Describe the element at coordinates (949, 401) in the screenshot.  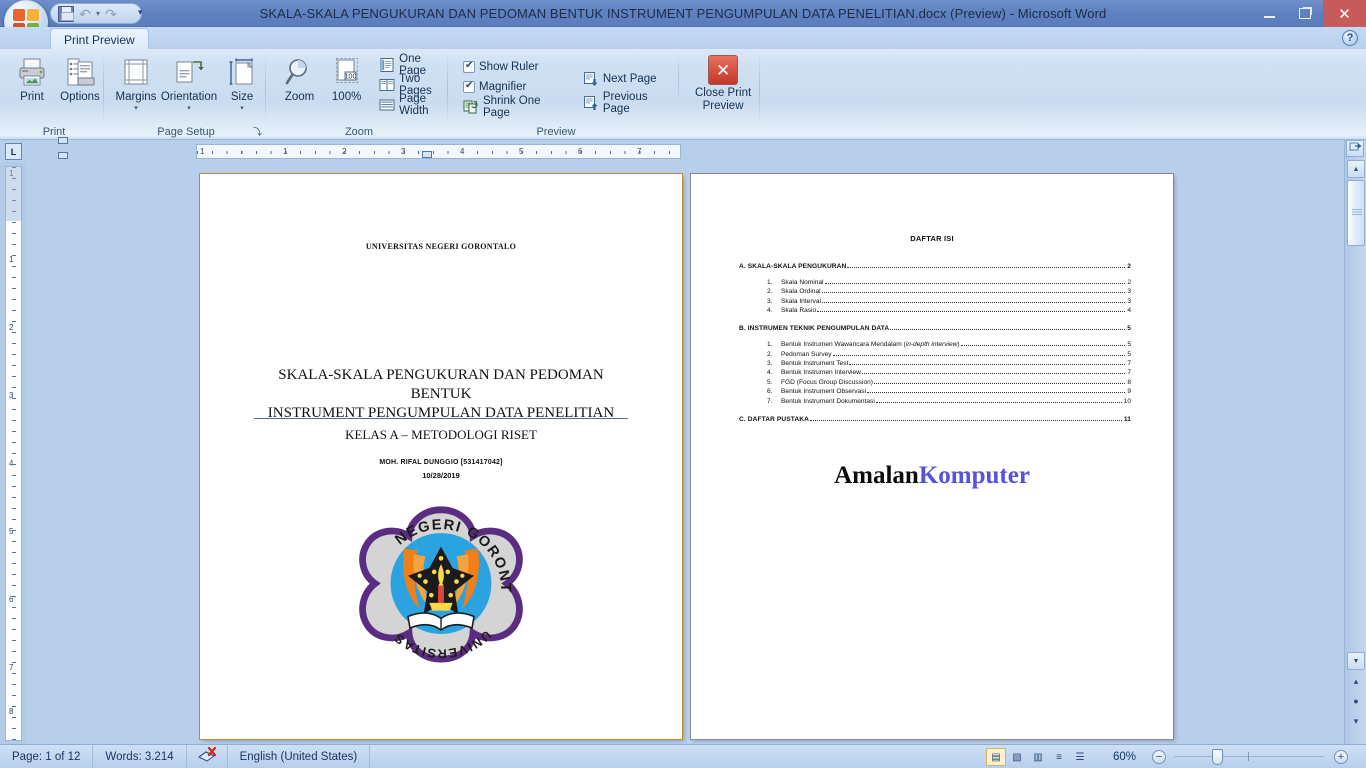
I see `toc-entry: 7. Bentuk Instrument Dokumentasi 10` at that location.